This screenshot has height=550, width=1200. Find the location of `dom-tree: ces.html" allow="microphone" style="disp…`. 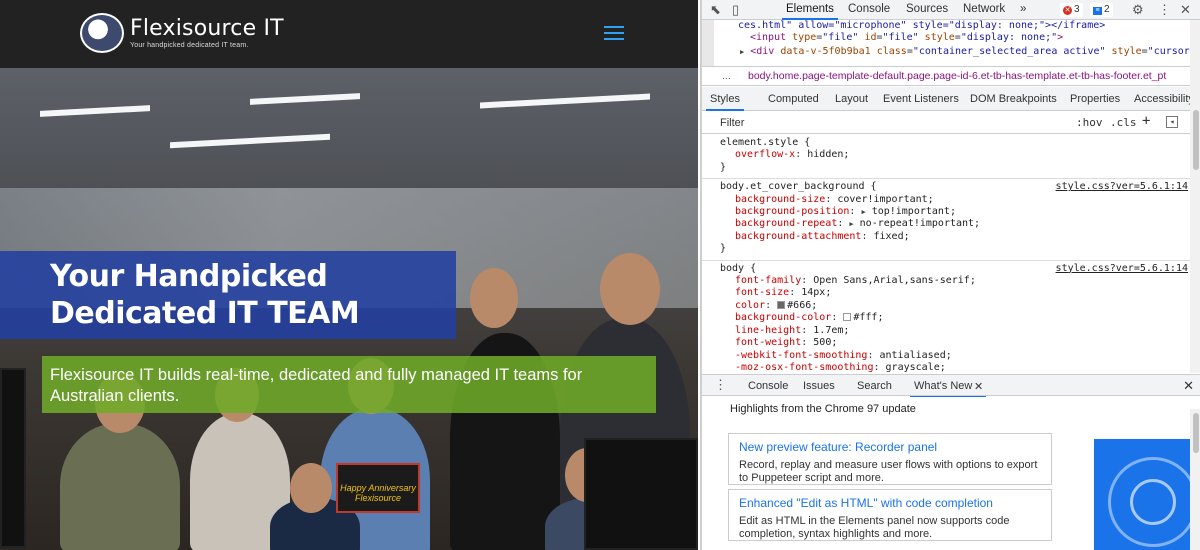

dom-tree: ces.html" allow="microphone" style="disp… is located at coordinates (951, 43).